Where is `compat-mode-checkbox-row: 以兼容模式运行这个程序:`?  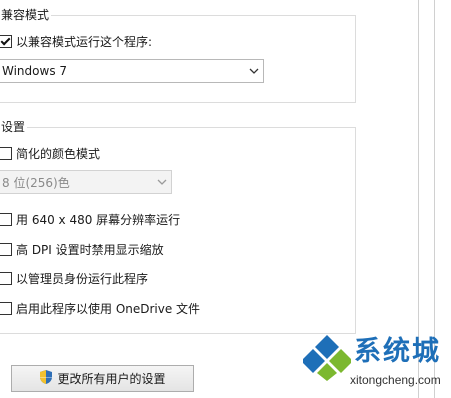 compat-mode-checkbox-row: 以兼容模式运行这个程序: is located at coordinates (76, 41).